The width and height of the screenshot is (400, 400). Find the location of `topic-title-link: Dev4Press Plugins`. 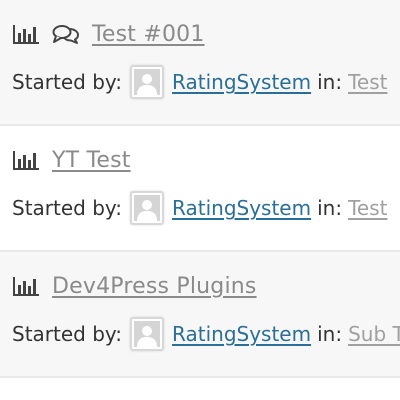

topic-title-link: Dev4Press Plugins is located at coordinates (154, 286).